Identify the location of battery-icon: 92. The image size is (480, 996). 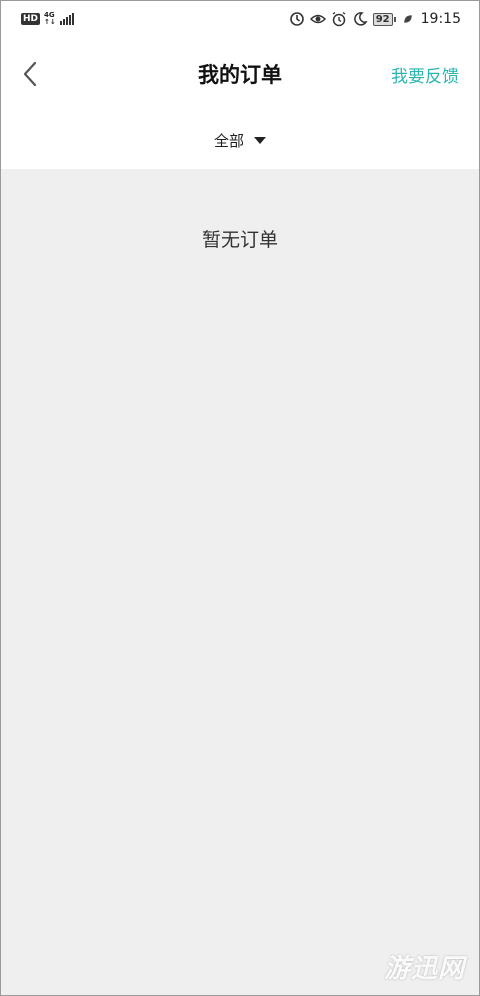
(384, 19).